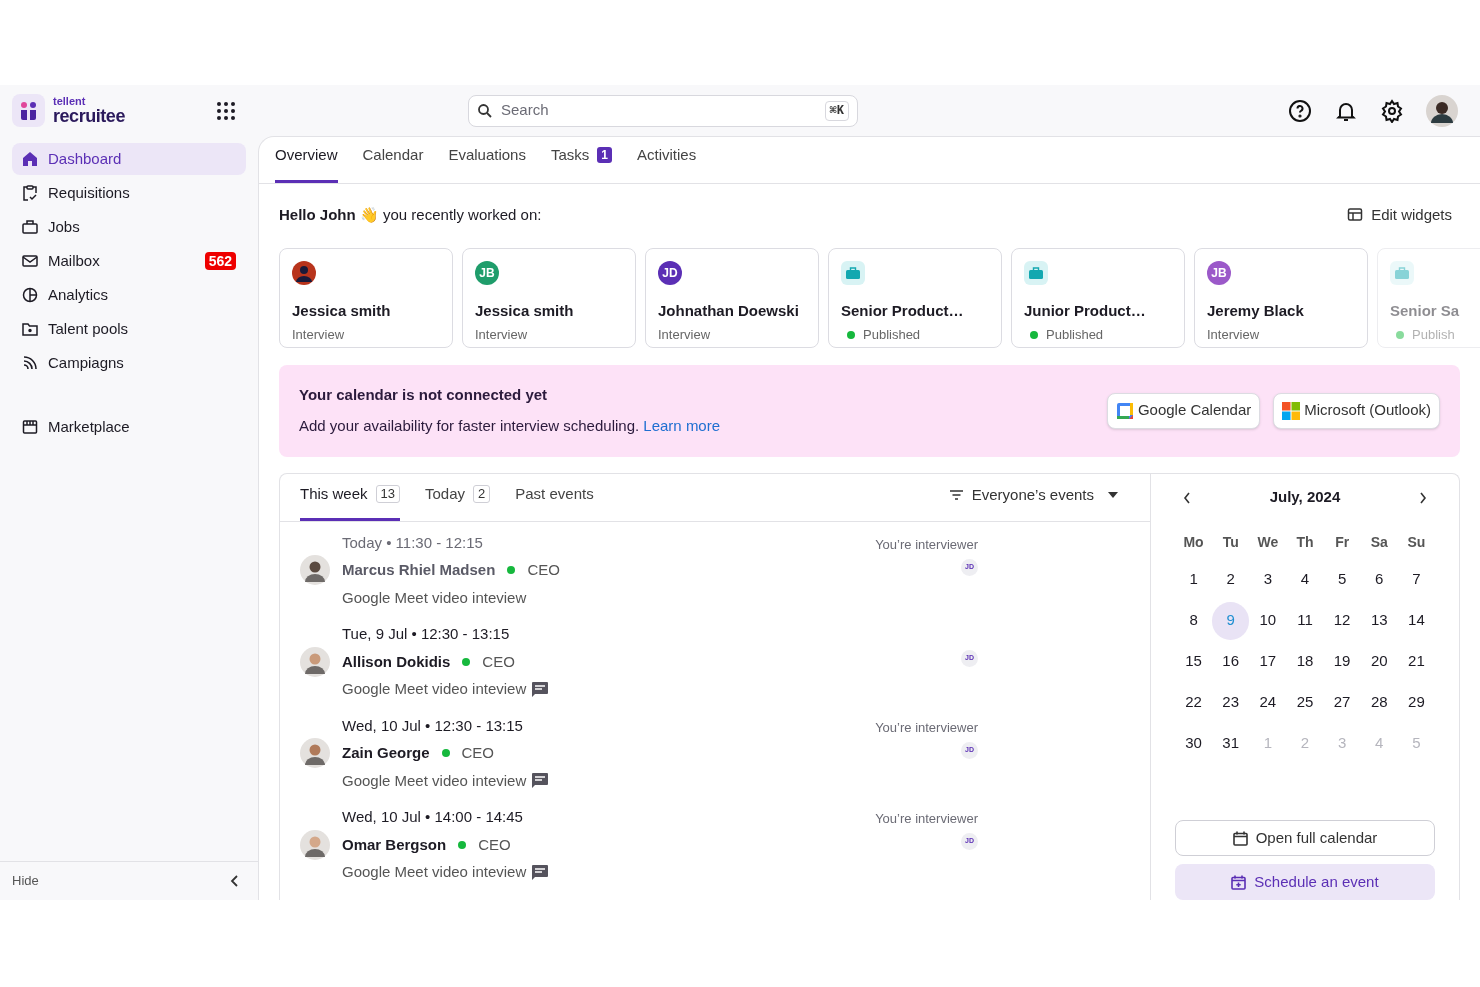  What do you see at coordinates (1231, 702) in the screenshot?
I see `calendar-day: 23` at bounding box center [1231, 702].